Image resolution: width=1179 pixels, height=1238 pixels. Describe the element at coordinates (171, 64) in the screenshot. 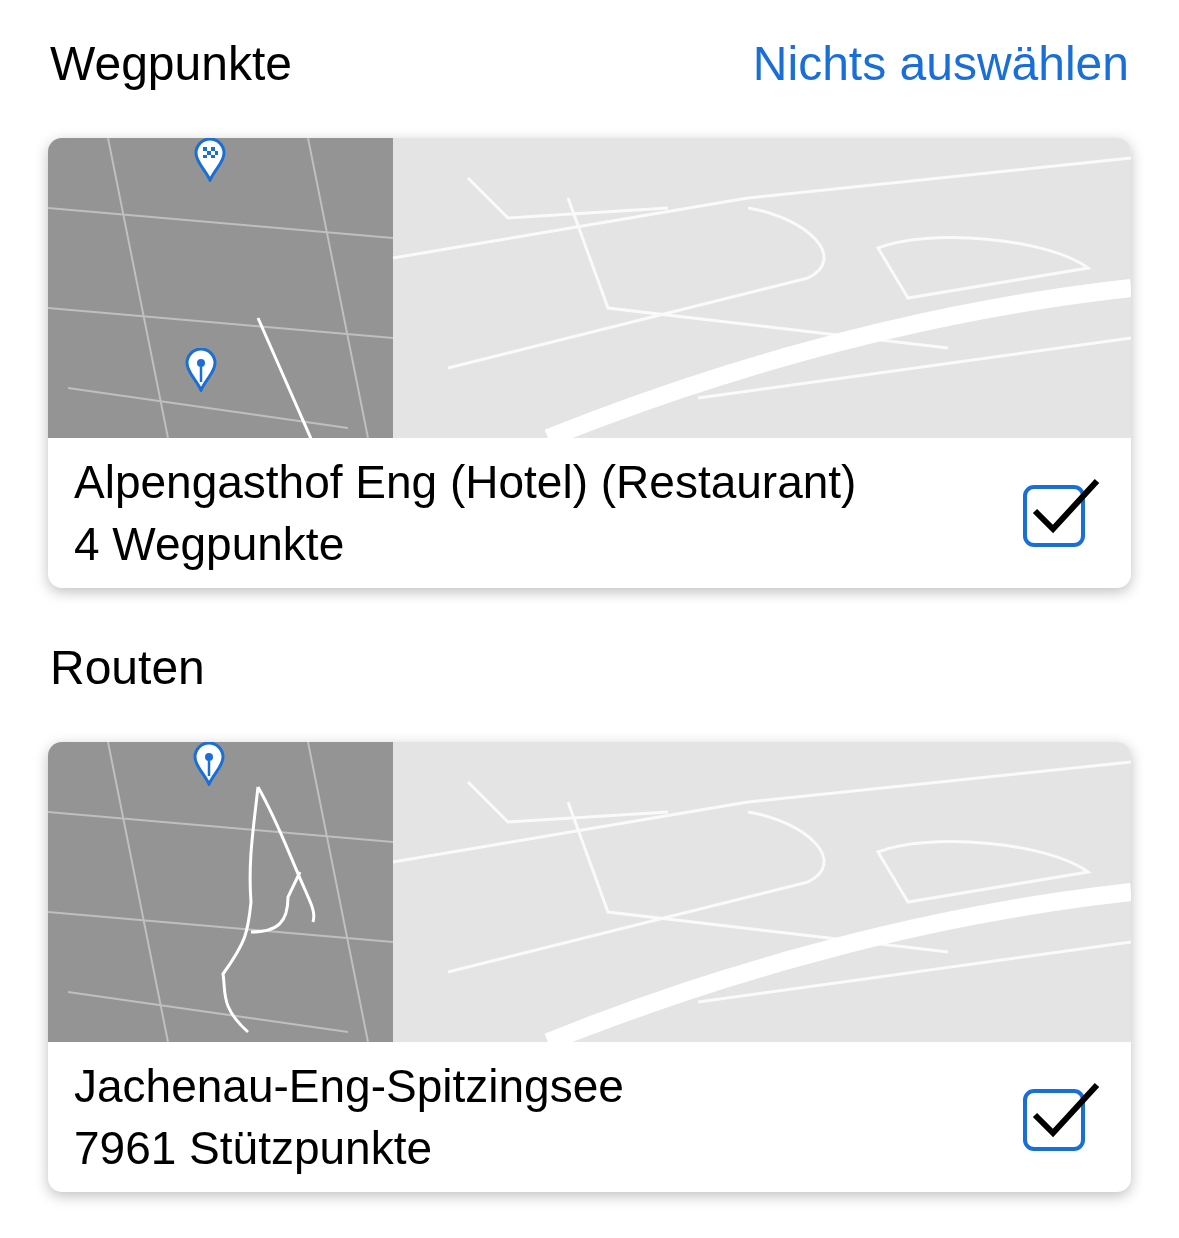

I see `section-title: Wegpunkte` at that location.